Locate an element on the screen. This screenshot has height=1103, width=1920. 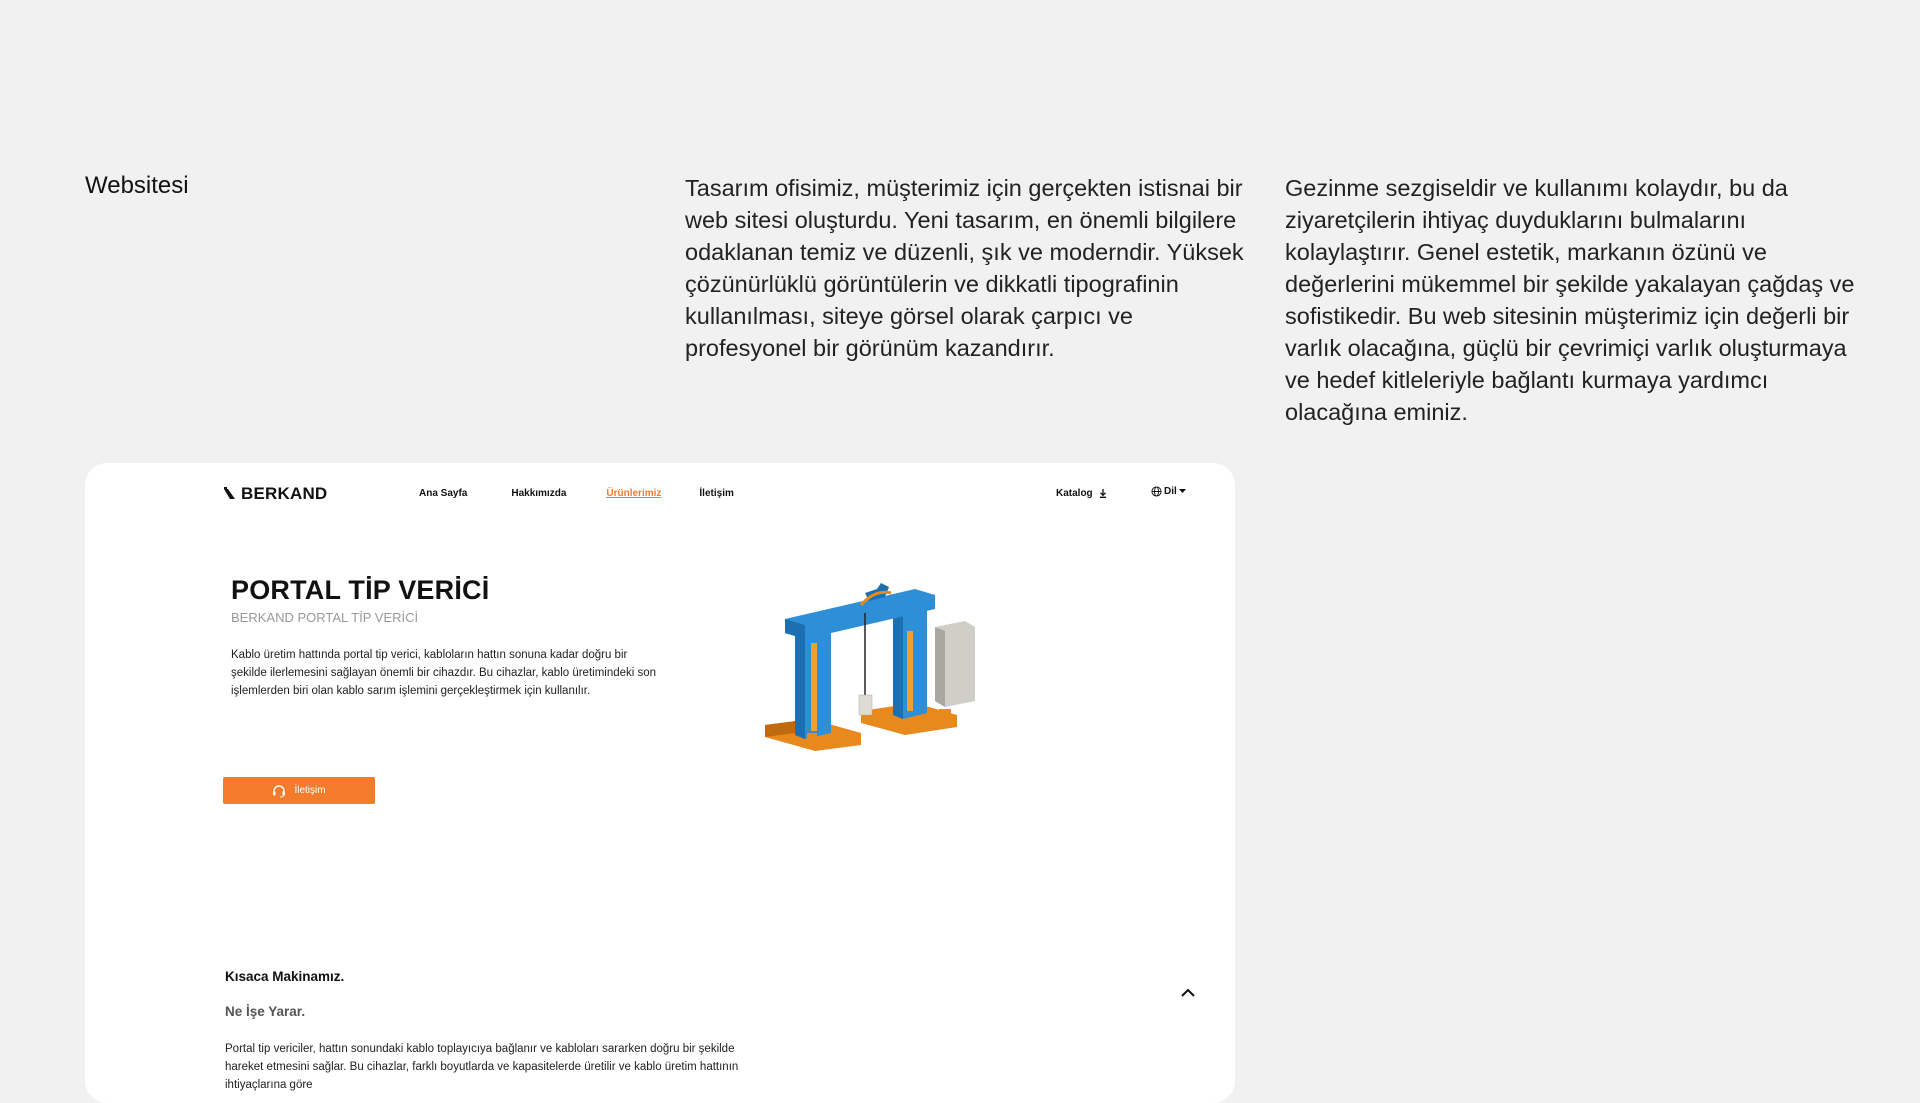
nav-urunlerimiz: Ürünlerimiz is located at coordinates (633, 493).